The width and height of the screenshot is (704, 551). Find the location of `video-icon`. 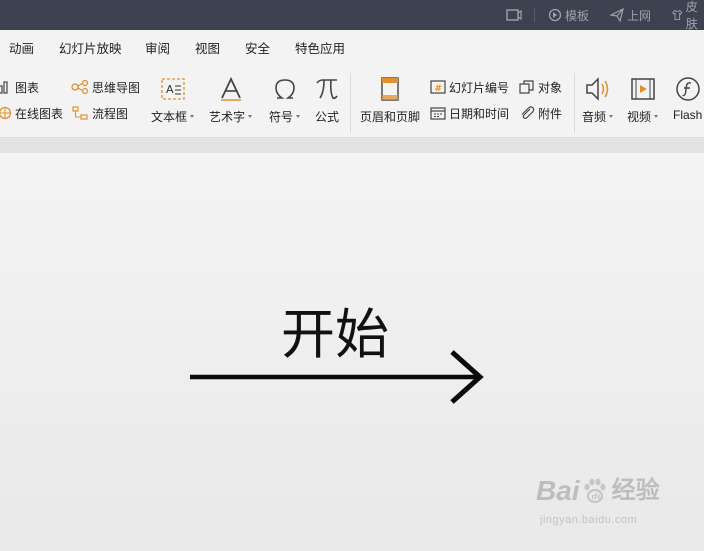

video-icon is located at coordinates (642, 89).